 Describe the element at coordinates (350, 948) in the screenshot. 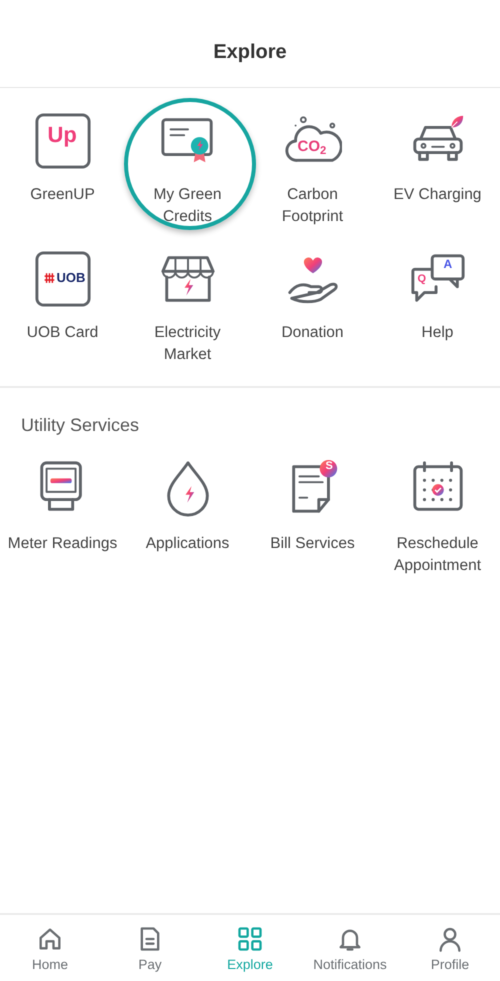

I see `nav-tab: Notifications` at that location.